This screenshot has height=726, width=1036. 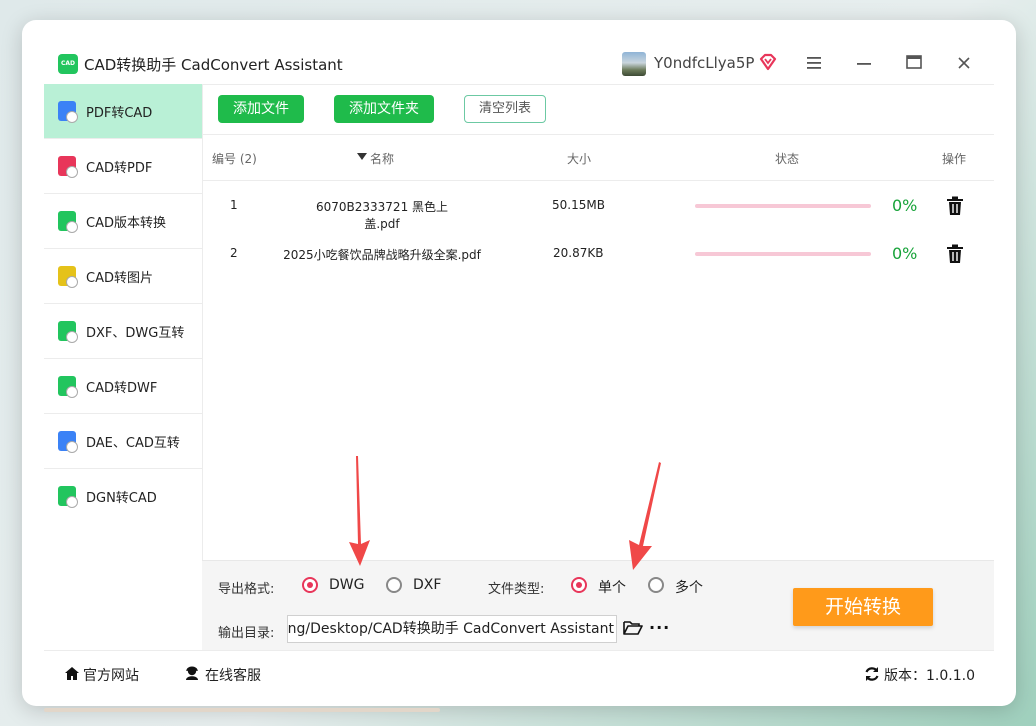 I want to click on clear-list-button: 清空列表, so click(x=505, y=109).